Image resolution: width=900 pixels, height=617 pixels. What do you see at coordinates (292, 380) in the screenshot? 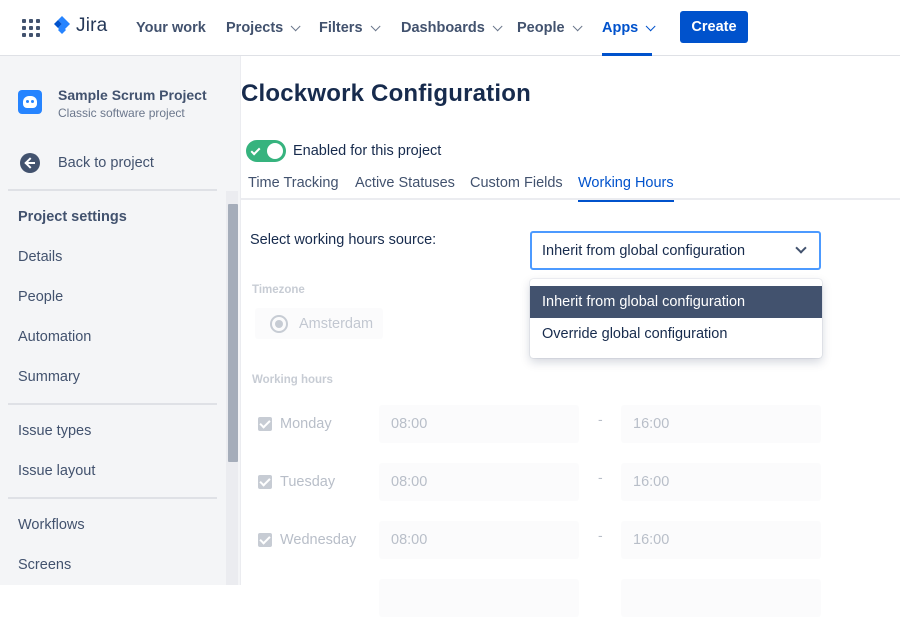
I see `working-hours-label: Working hours` at bounding box center [292, 380].